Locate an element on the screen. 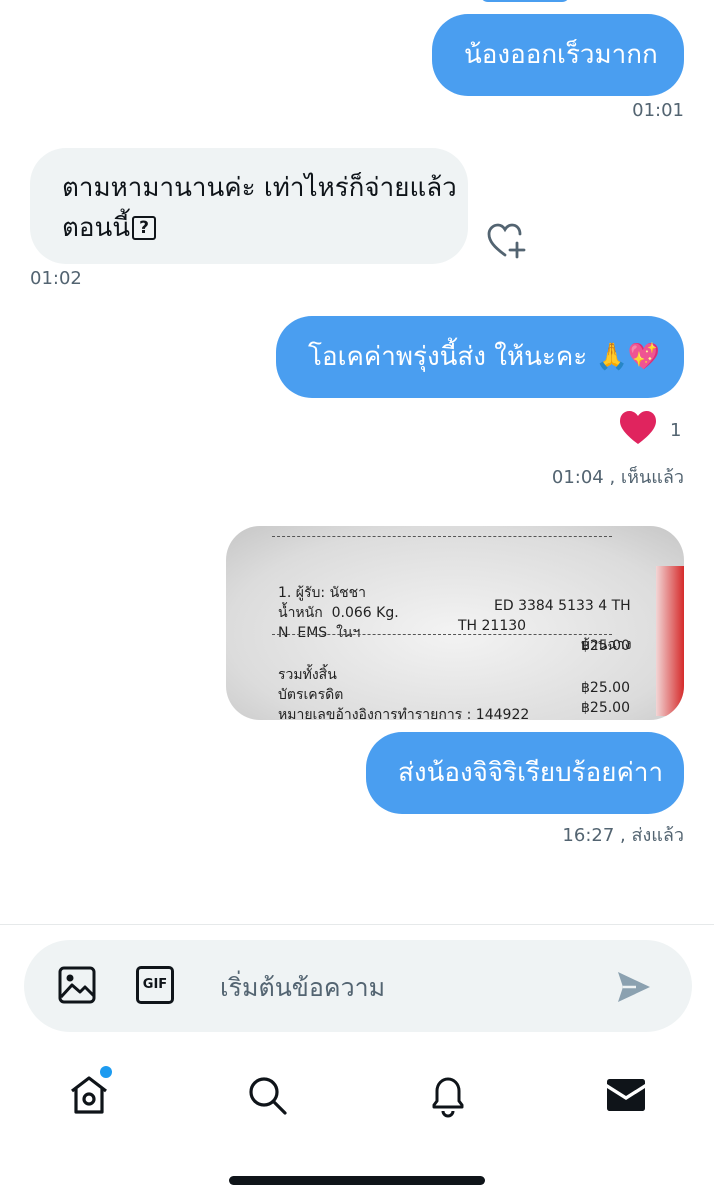 This screenshot has height=1200, width=714. message-text-line: ตอนนี้ is located at coordinates (96, 228).